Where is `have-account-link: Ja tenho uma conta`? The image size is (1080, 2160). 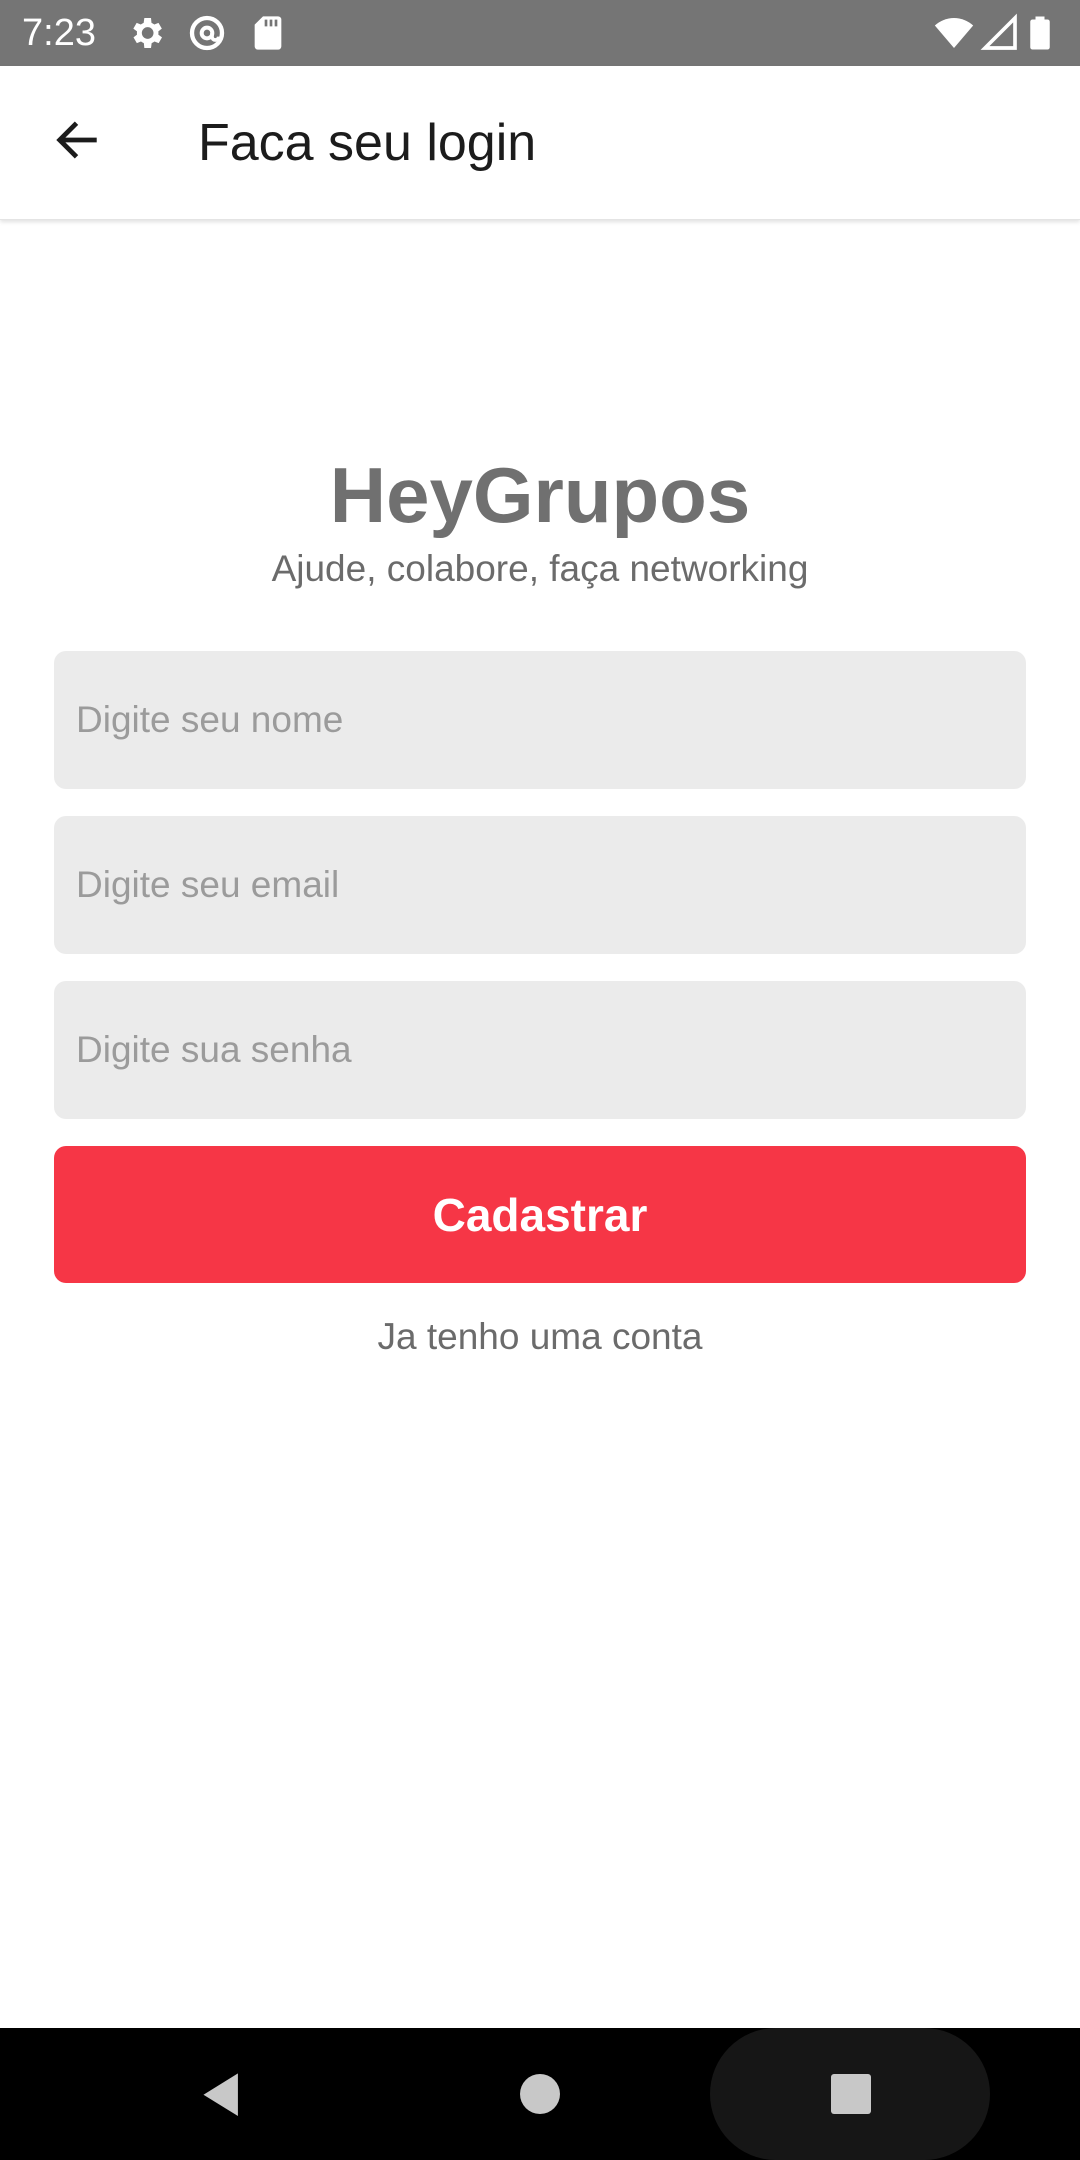 have-account-link: Ja tenho uma conta is located at coordinates (540, 1337).